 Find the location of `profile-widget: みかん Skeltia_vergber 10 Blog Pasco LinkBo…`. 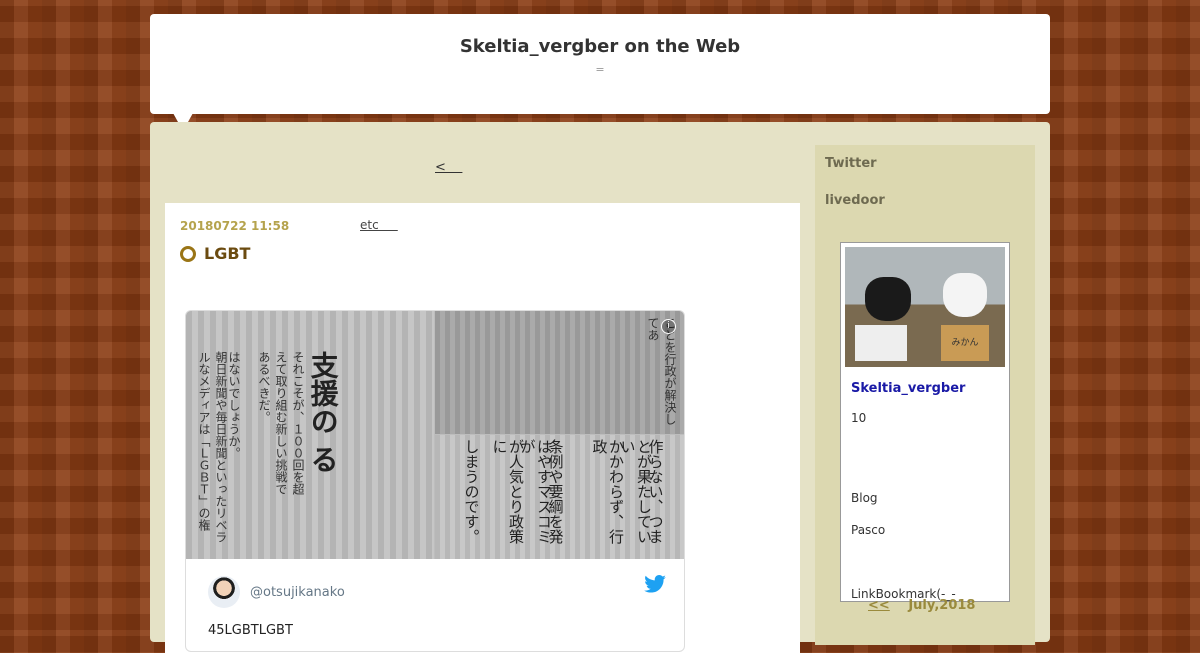

profile-widget: みかん Skeltia_vergber 10 Blog Pasco LinkBo… is located at coordinates (925, 422).